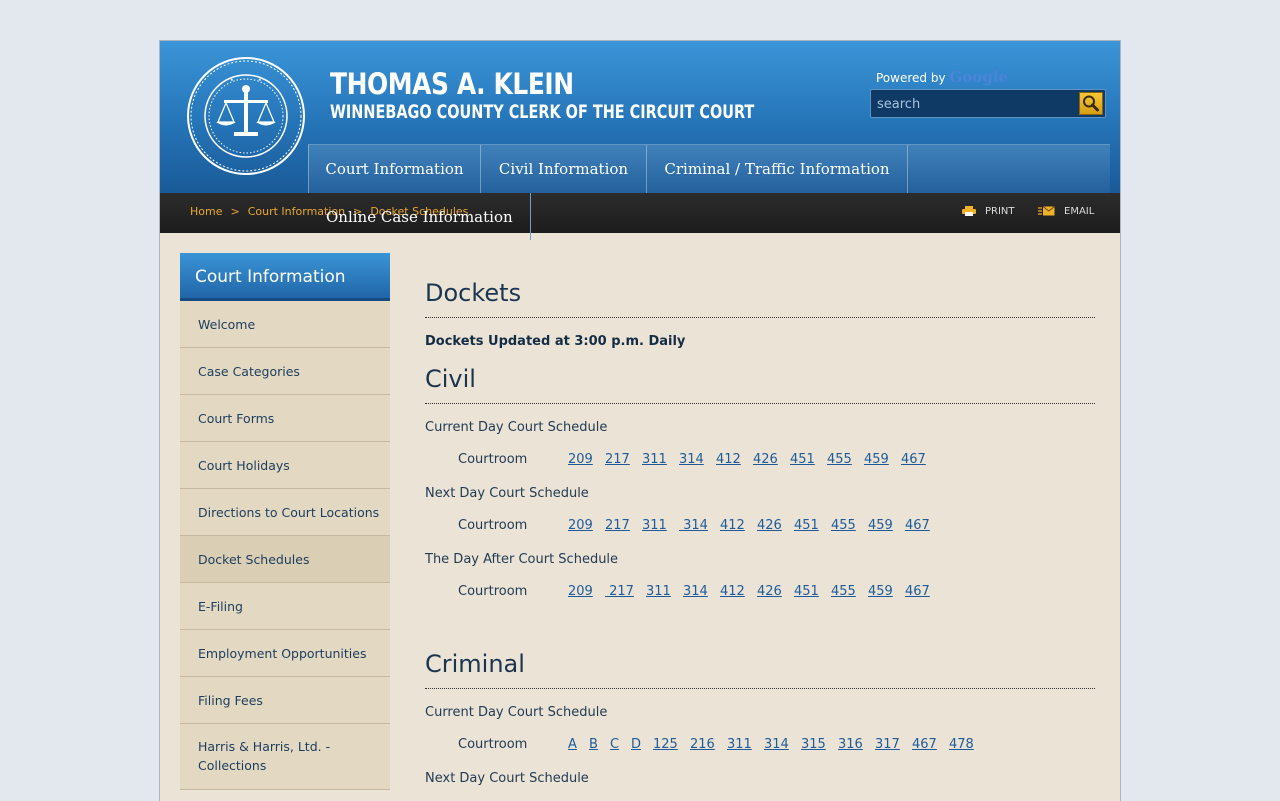 Image resolution: width=1280 pixels, height=801 pixels. What do you see at coordinates (911, 78) in the screenshot?
I see `powered-by-text: Powered by` at bounding box center [911, 78].